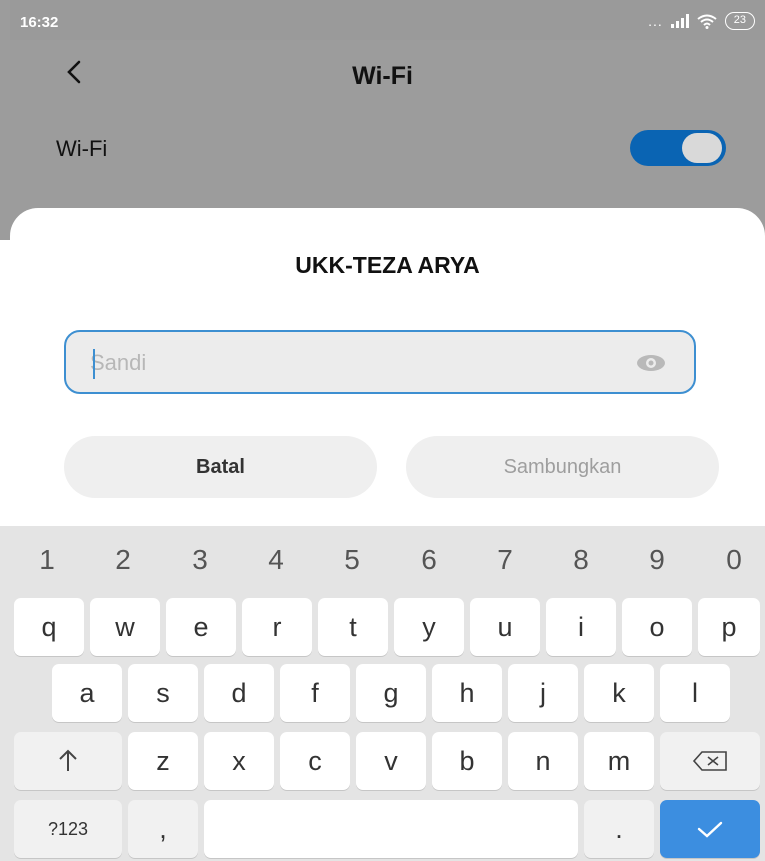 The image size is (765, 861). What do you see at coordinates (94, 364) in the screenshot?
I see `text-caret` at bounding box center [94, 364].